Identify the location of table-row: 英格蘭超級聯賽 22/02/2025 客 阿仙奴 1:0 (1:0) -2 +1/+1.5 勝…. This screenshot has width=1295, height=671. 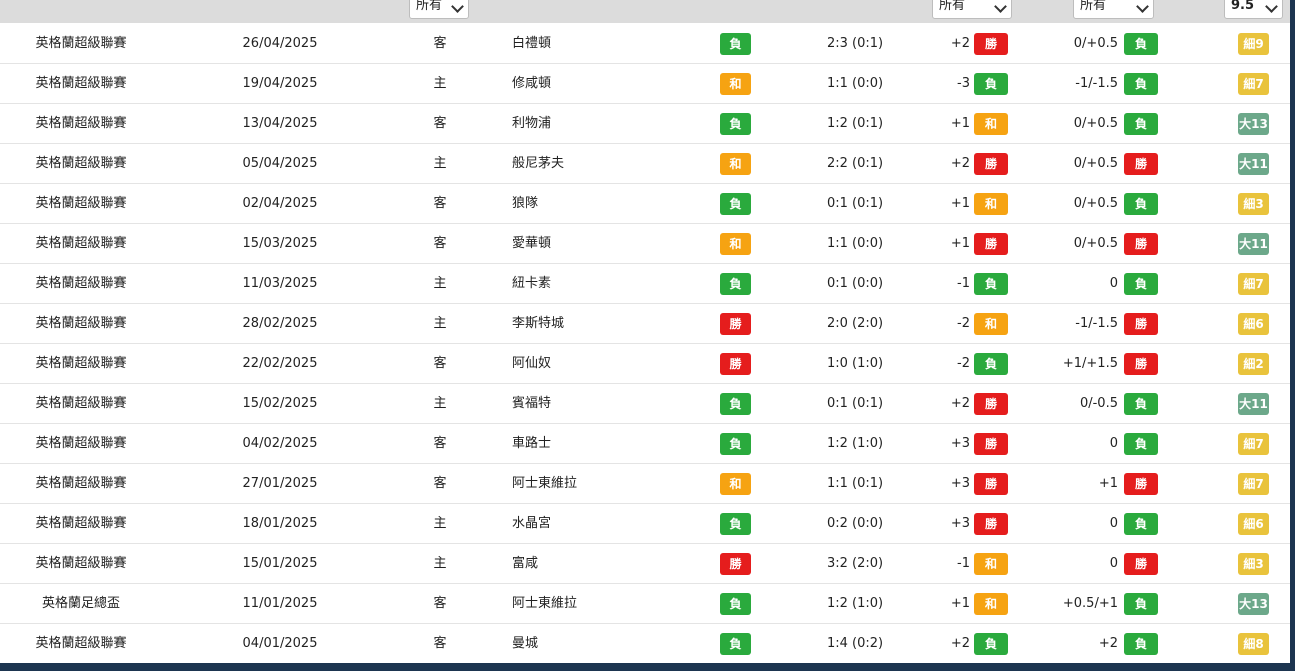
(645, 364).